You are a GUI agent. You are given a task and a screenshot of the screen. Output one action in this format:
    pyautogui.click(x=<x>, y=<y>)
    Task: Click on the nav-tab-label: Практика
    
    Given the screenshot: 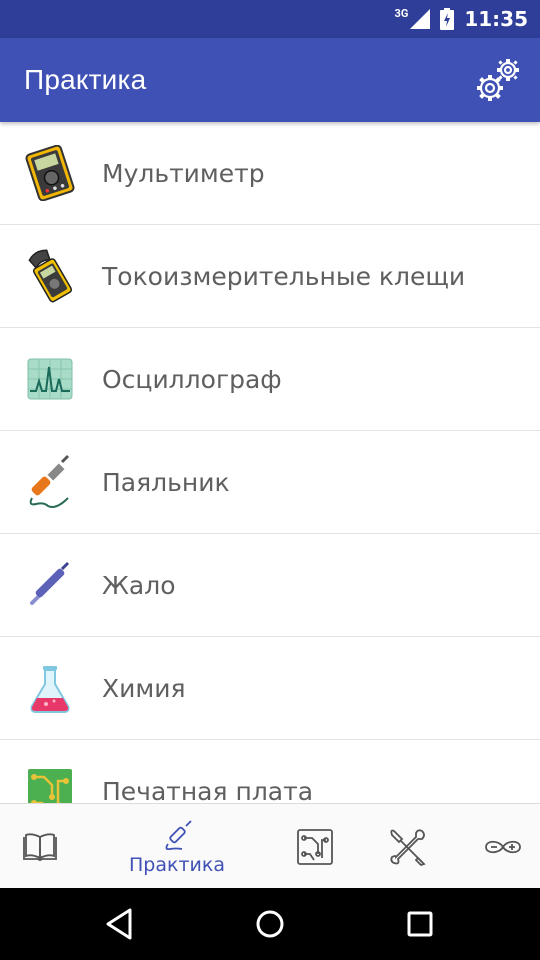 What is the action you would take?
    pyautogui.click(x=176, y=864)
    